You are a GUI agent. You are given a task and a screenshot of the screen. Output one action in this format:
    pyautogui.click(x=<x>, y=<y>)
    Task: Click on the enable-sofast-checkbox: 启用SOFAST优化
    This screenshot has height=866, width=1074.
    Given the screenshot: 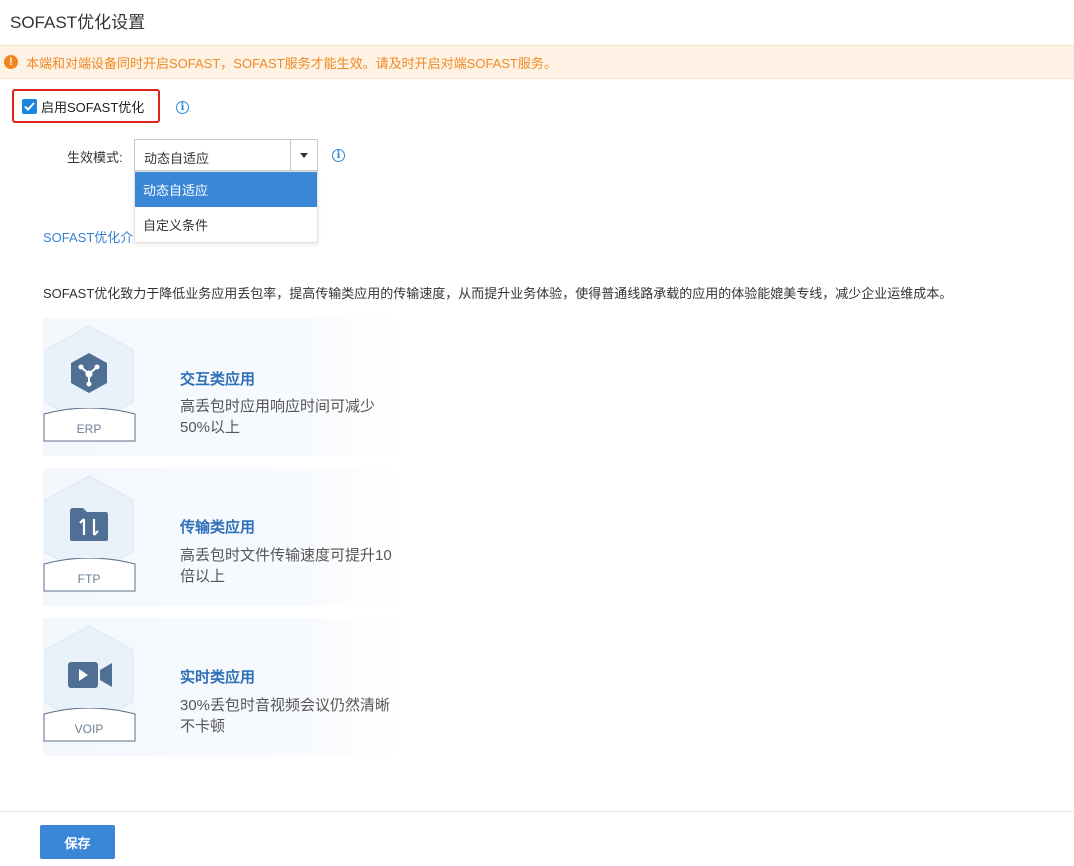 What is the action you would take?
    pyautogui.click(x=86, y=106)
    